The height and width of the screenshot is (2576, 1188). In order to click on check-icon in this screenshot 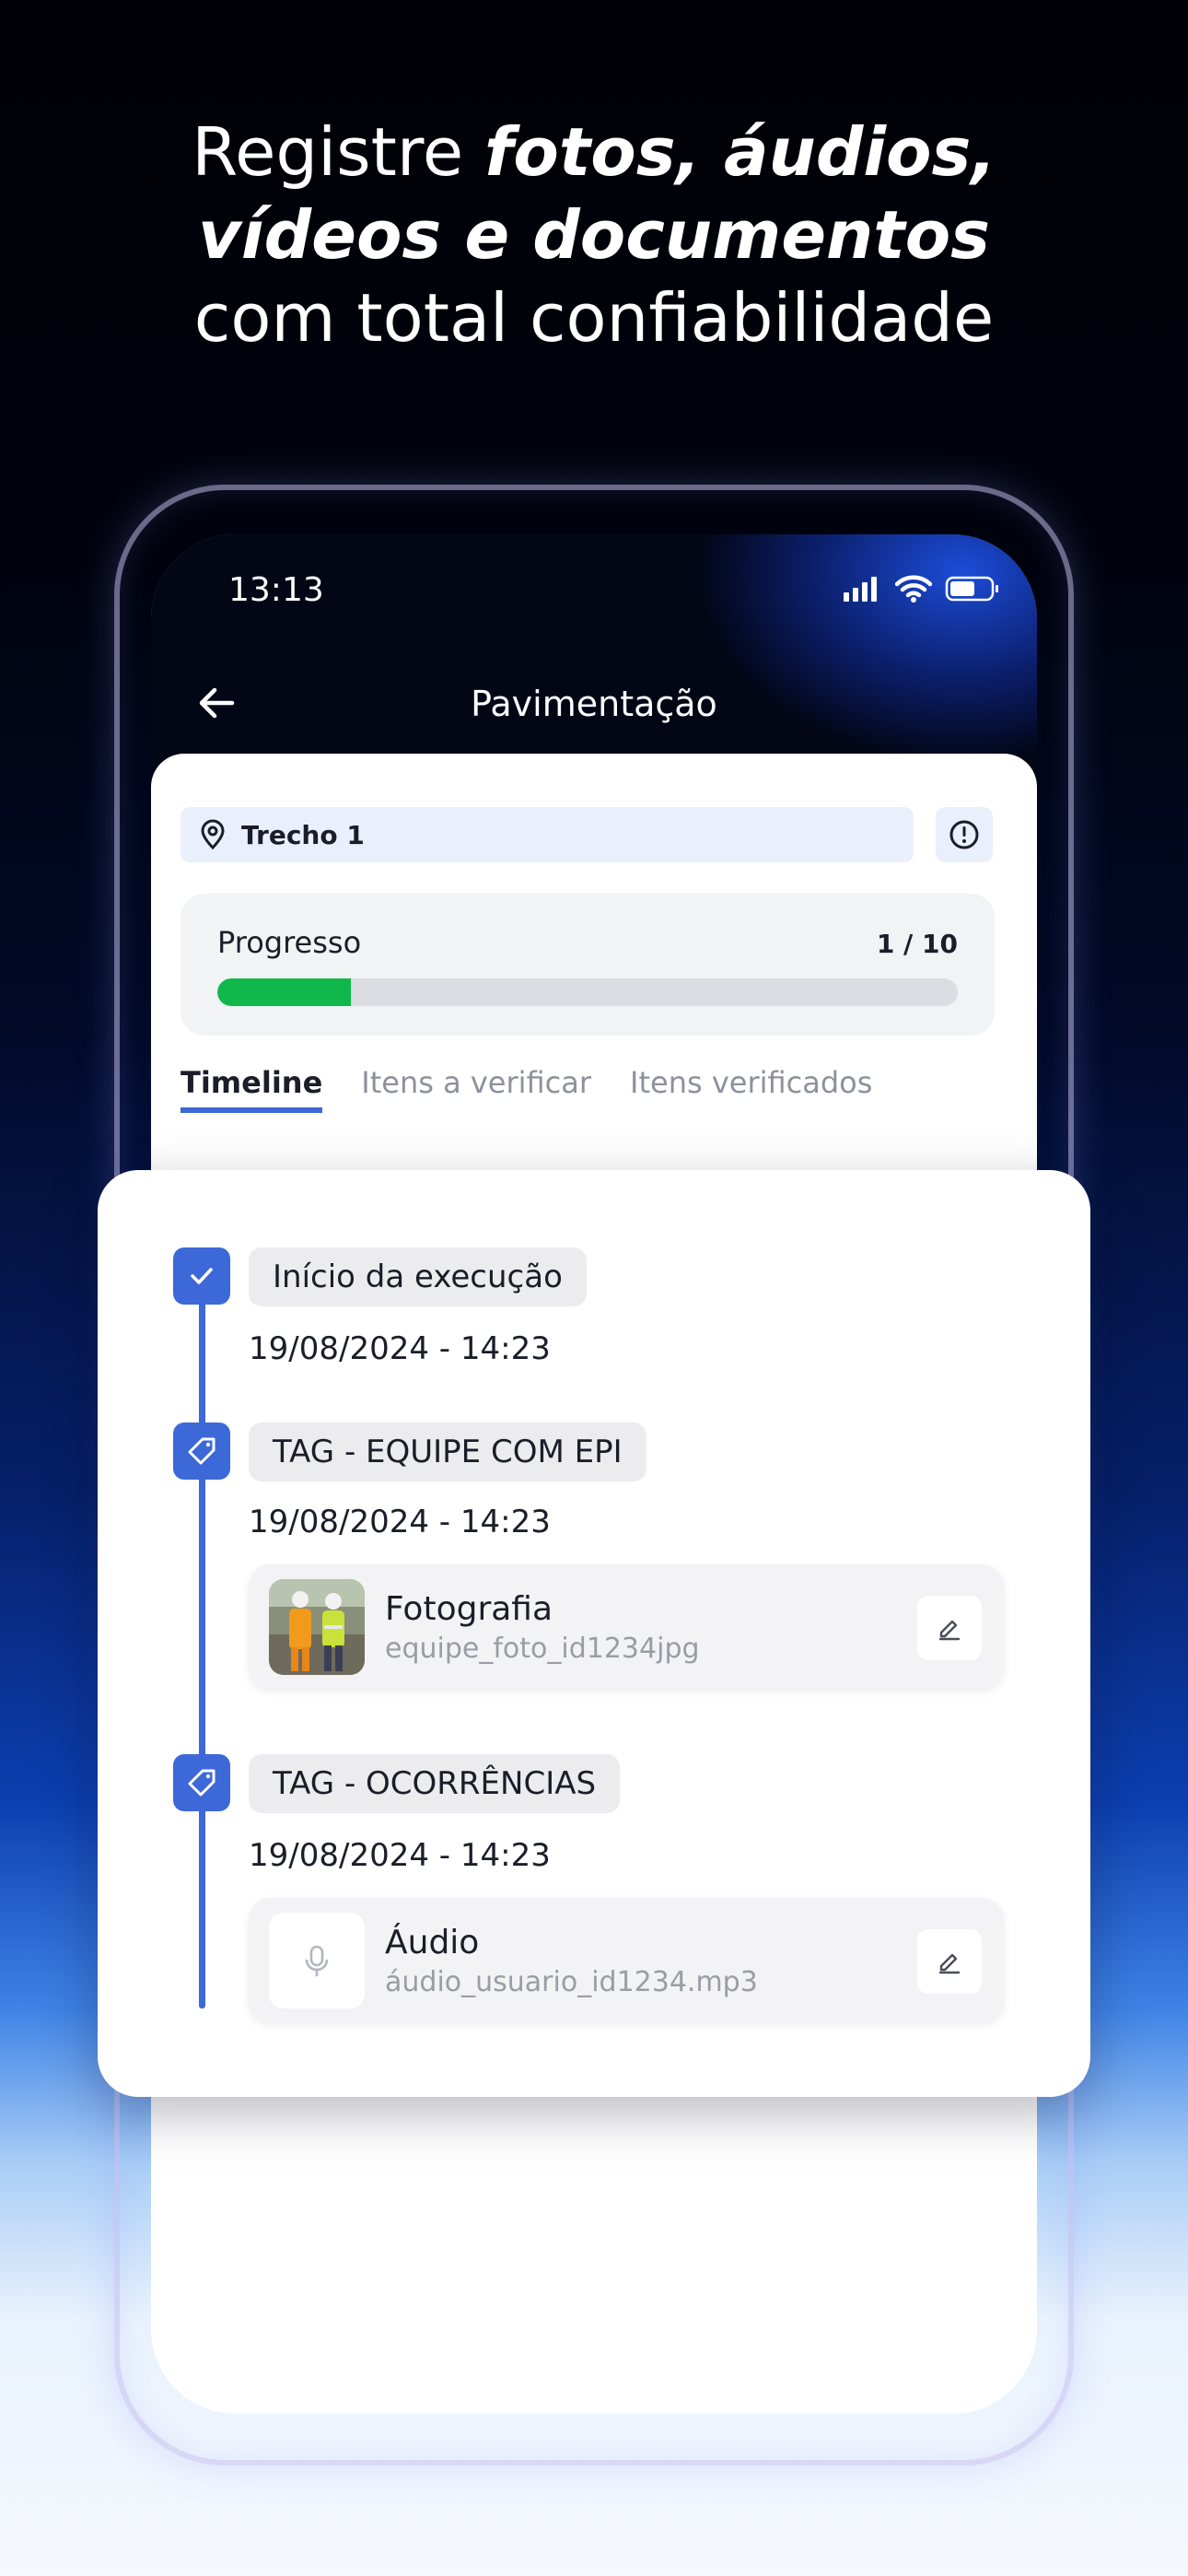, I will do `click(202, 1276)`.